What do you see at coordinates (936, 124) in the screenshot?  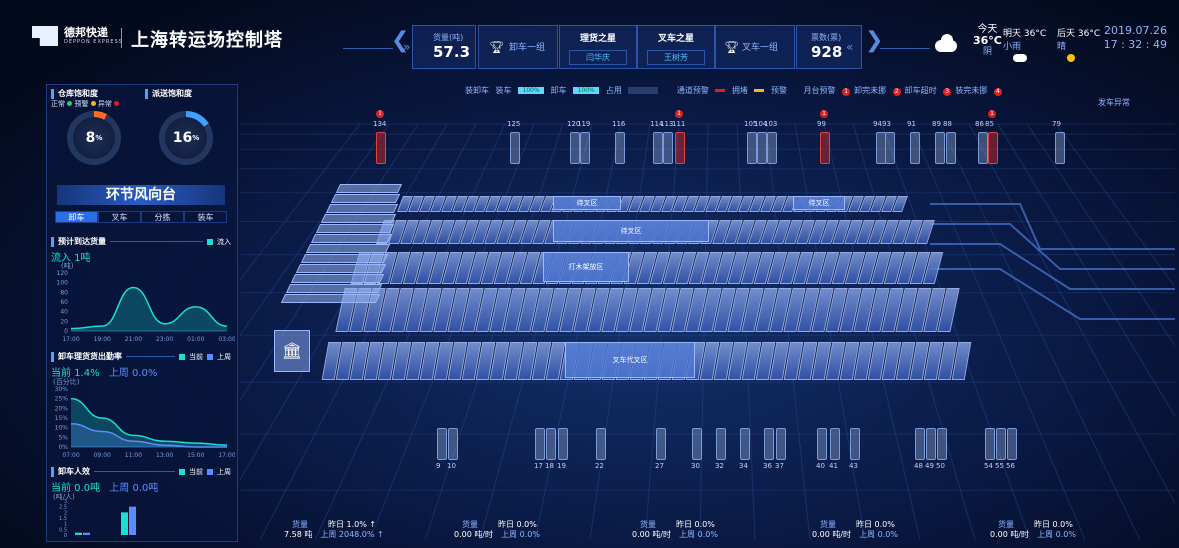 I see `dock-door-label: 89` at bounding box center [936, 124].